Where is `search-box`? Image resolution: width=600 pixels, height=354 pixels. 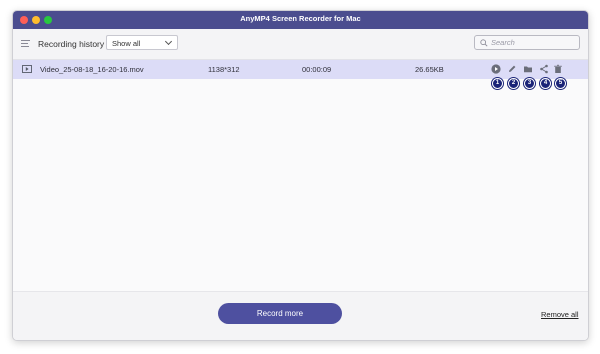 search-box is located at coordinates (527, 42).